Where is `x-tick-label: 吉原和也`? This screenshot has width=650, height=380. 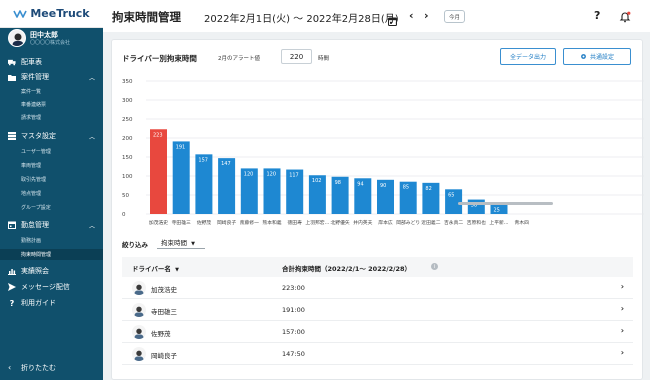
x-tick-label: 吉原和也 is located at coordinates (476, 222).